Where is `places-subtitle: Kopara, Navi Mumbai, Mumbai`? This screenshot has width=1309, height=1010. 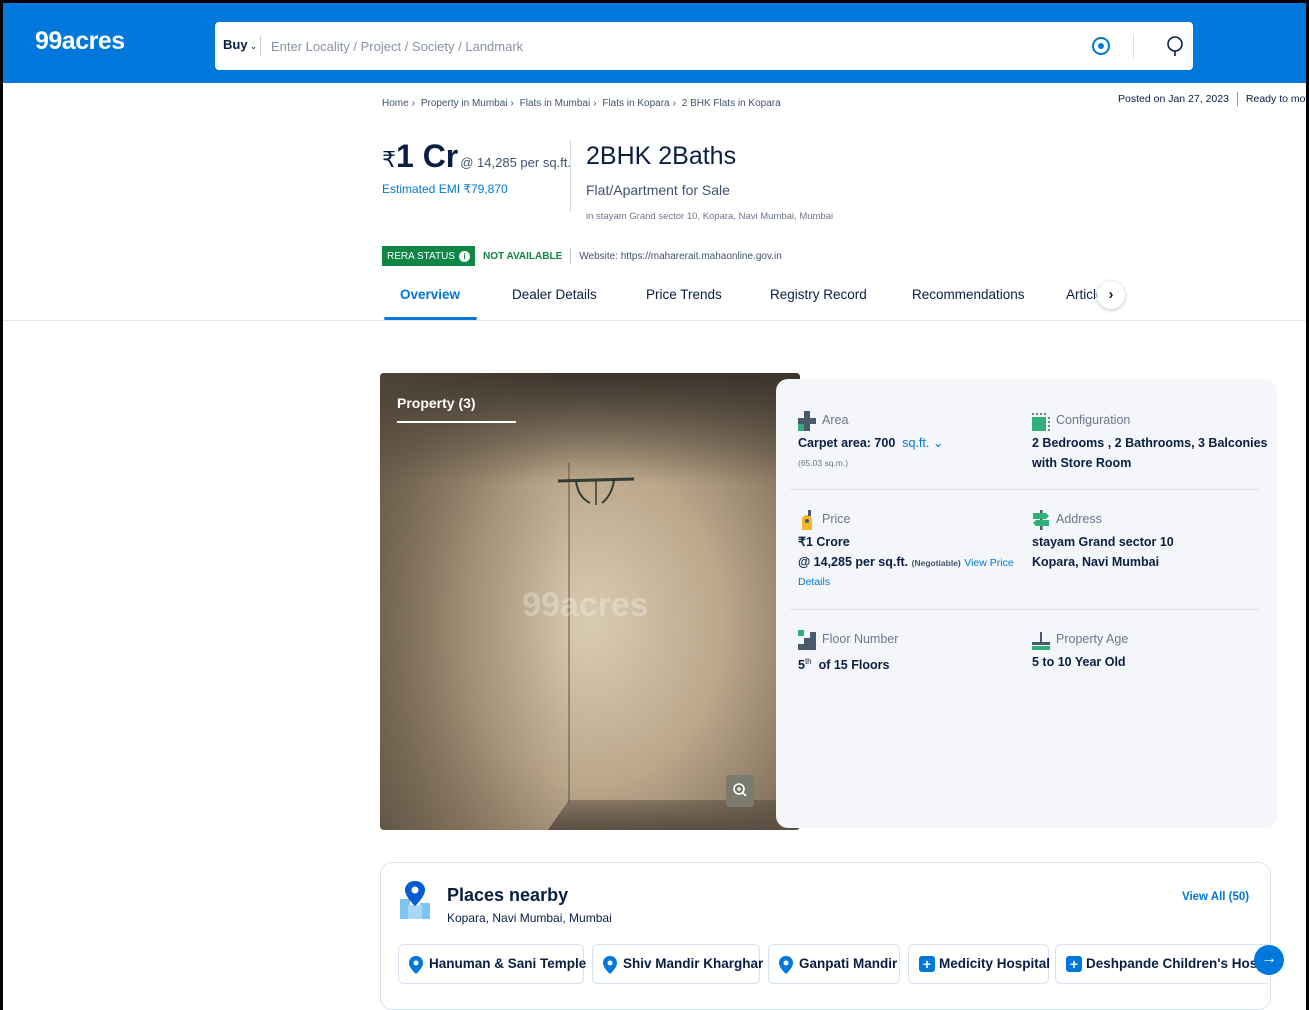 places-subtitle: Kopara, Navi Mumbai, Mumbai is located at coordinates (529, 918).